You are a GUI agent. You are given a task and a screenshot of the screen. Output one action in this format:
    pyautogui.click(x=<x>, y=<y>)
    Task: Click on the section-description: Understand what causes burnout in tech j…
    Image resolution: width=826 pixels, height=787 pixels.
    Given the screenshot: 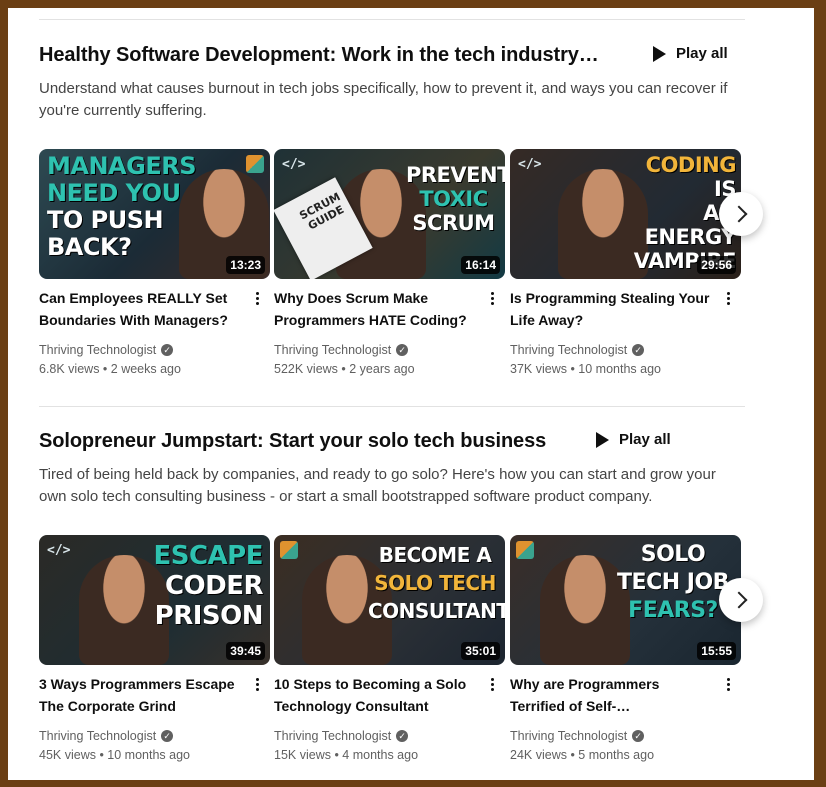 What is the action you would take?
    pyautogui.click(x=383, y=99)
    